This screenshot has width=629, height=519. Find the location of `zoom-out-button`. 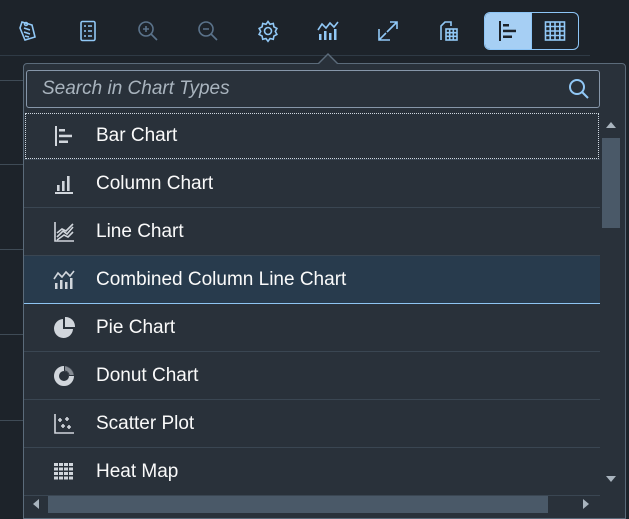

zoom-out-button is located at coordinates (208, 31).